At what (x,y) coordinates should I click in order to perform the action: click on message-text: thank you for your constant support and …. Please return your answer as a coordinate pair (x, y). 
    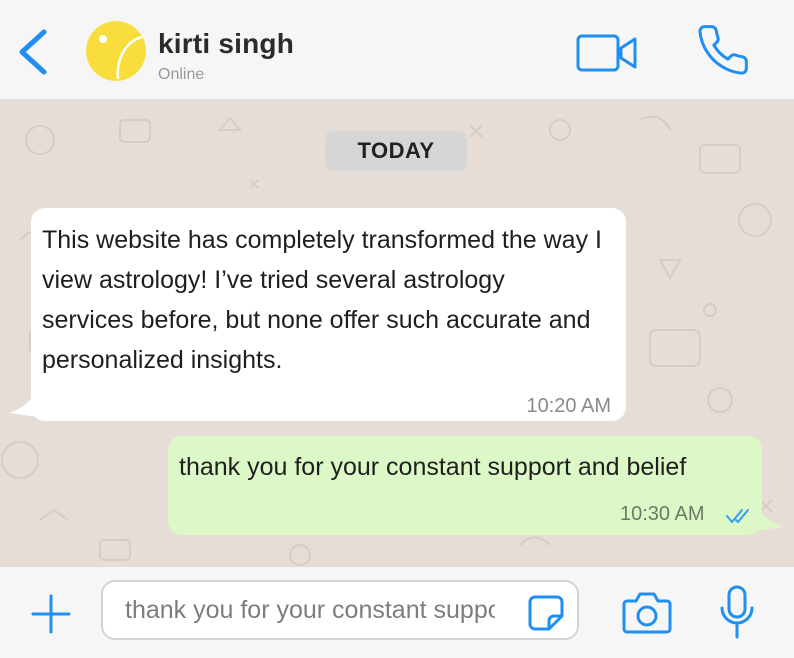
    Looking at the image, I should click on (433, 467).